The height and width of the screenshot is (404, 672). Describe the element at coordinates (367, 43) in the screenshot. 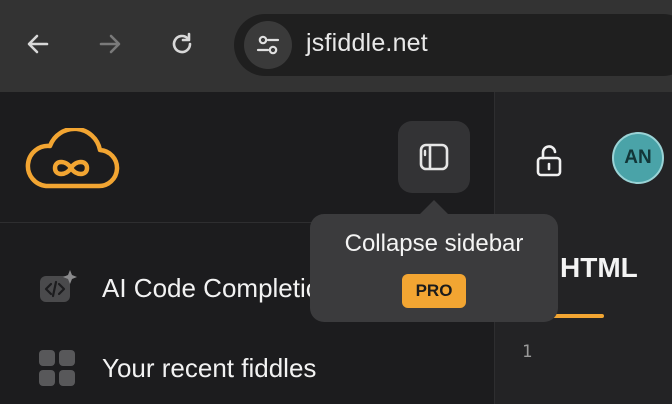

I see `url-text: jsfiddle.net` at that location.